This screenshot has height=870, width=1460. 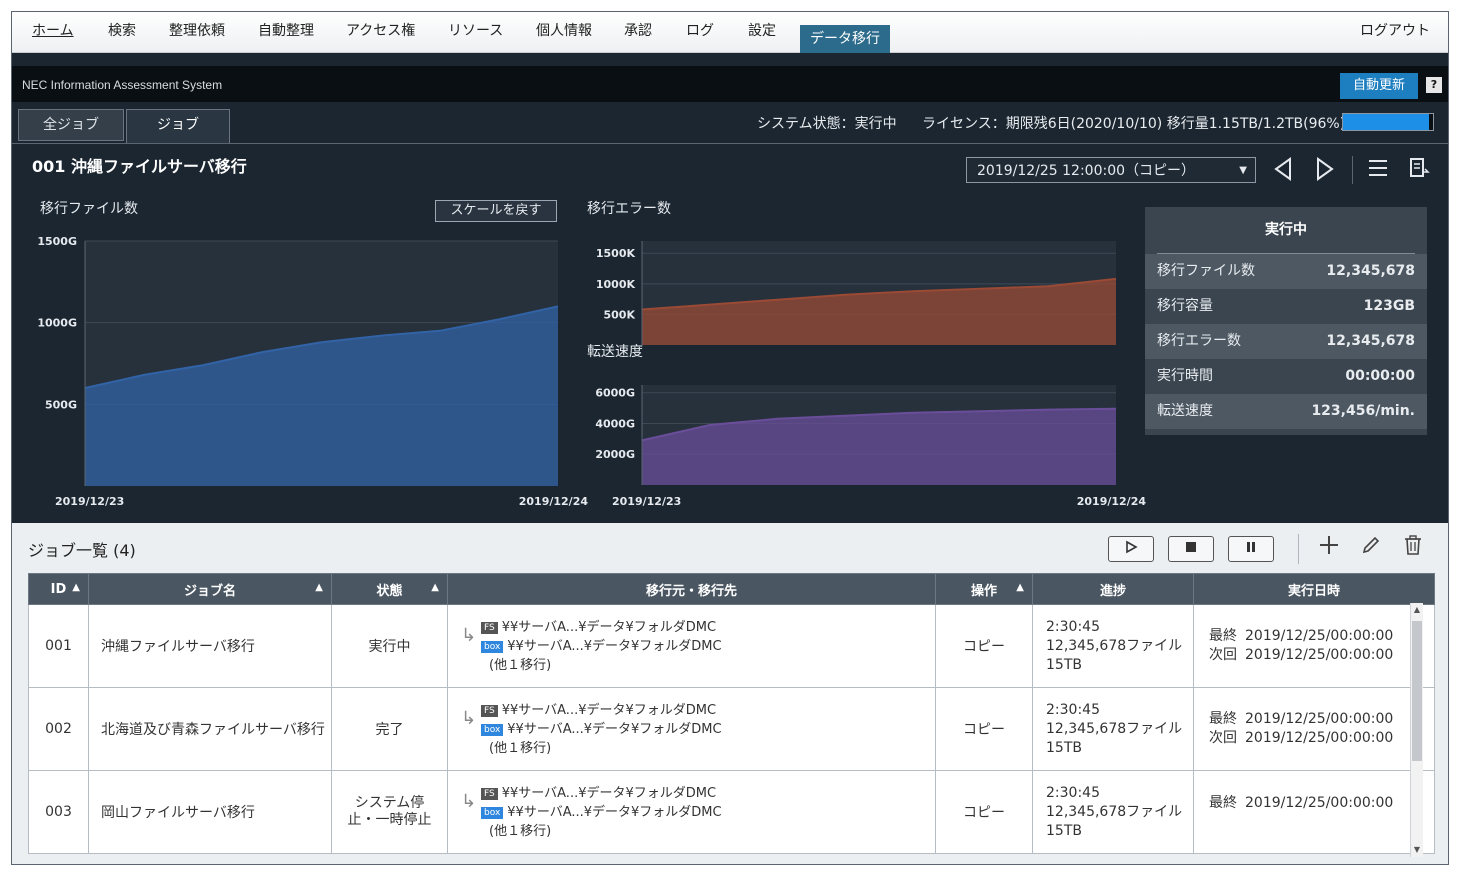 I want to click on previous-icon, so click(x=1283, y=170).